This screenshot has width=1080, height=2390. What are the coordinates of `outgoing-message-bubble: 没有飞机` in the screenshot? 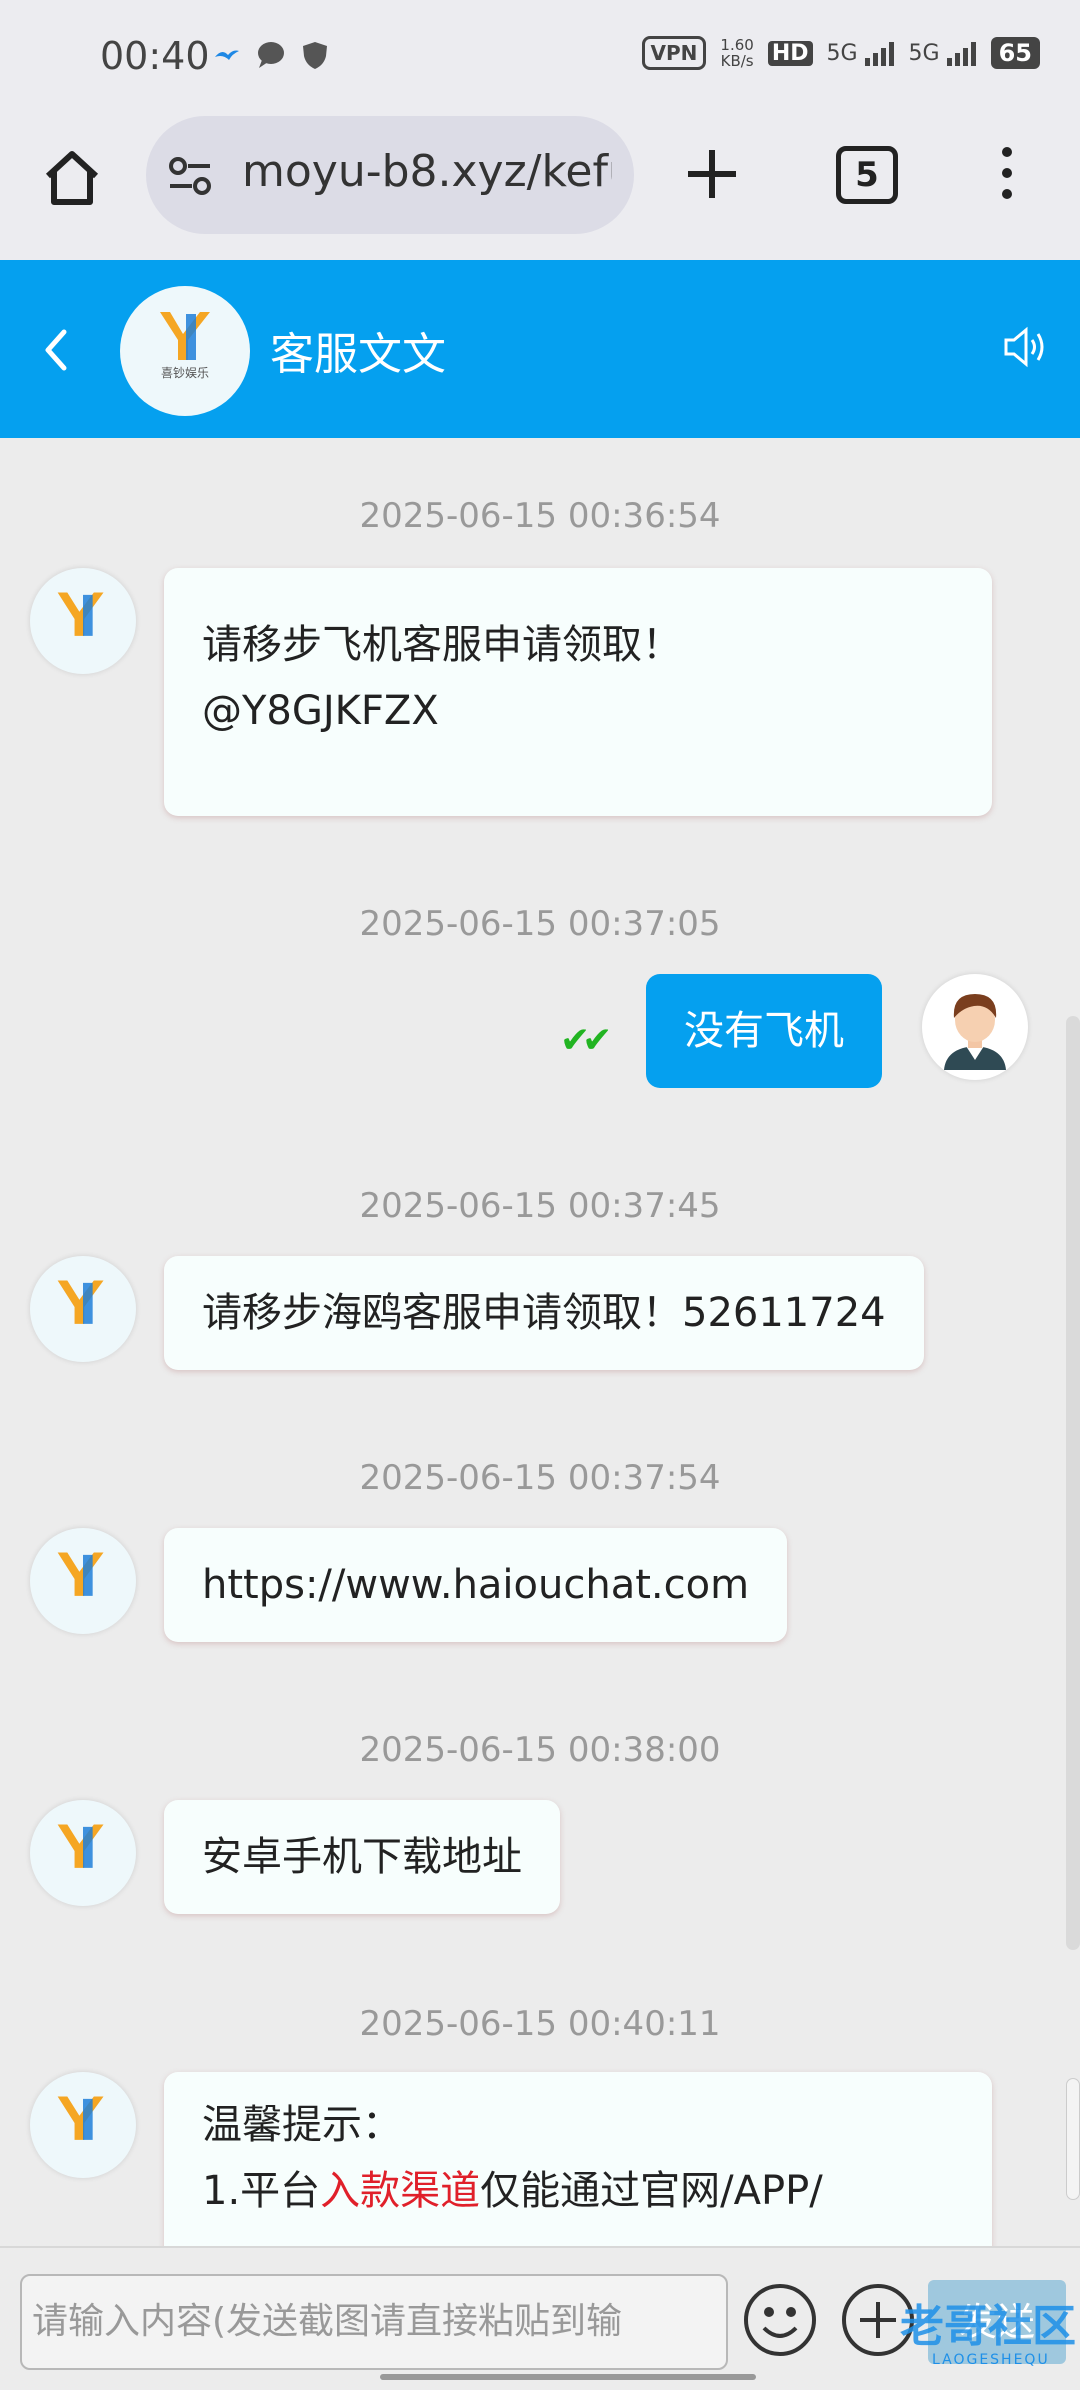 It's located at (764, 1031).